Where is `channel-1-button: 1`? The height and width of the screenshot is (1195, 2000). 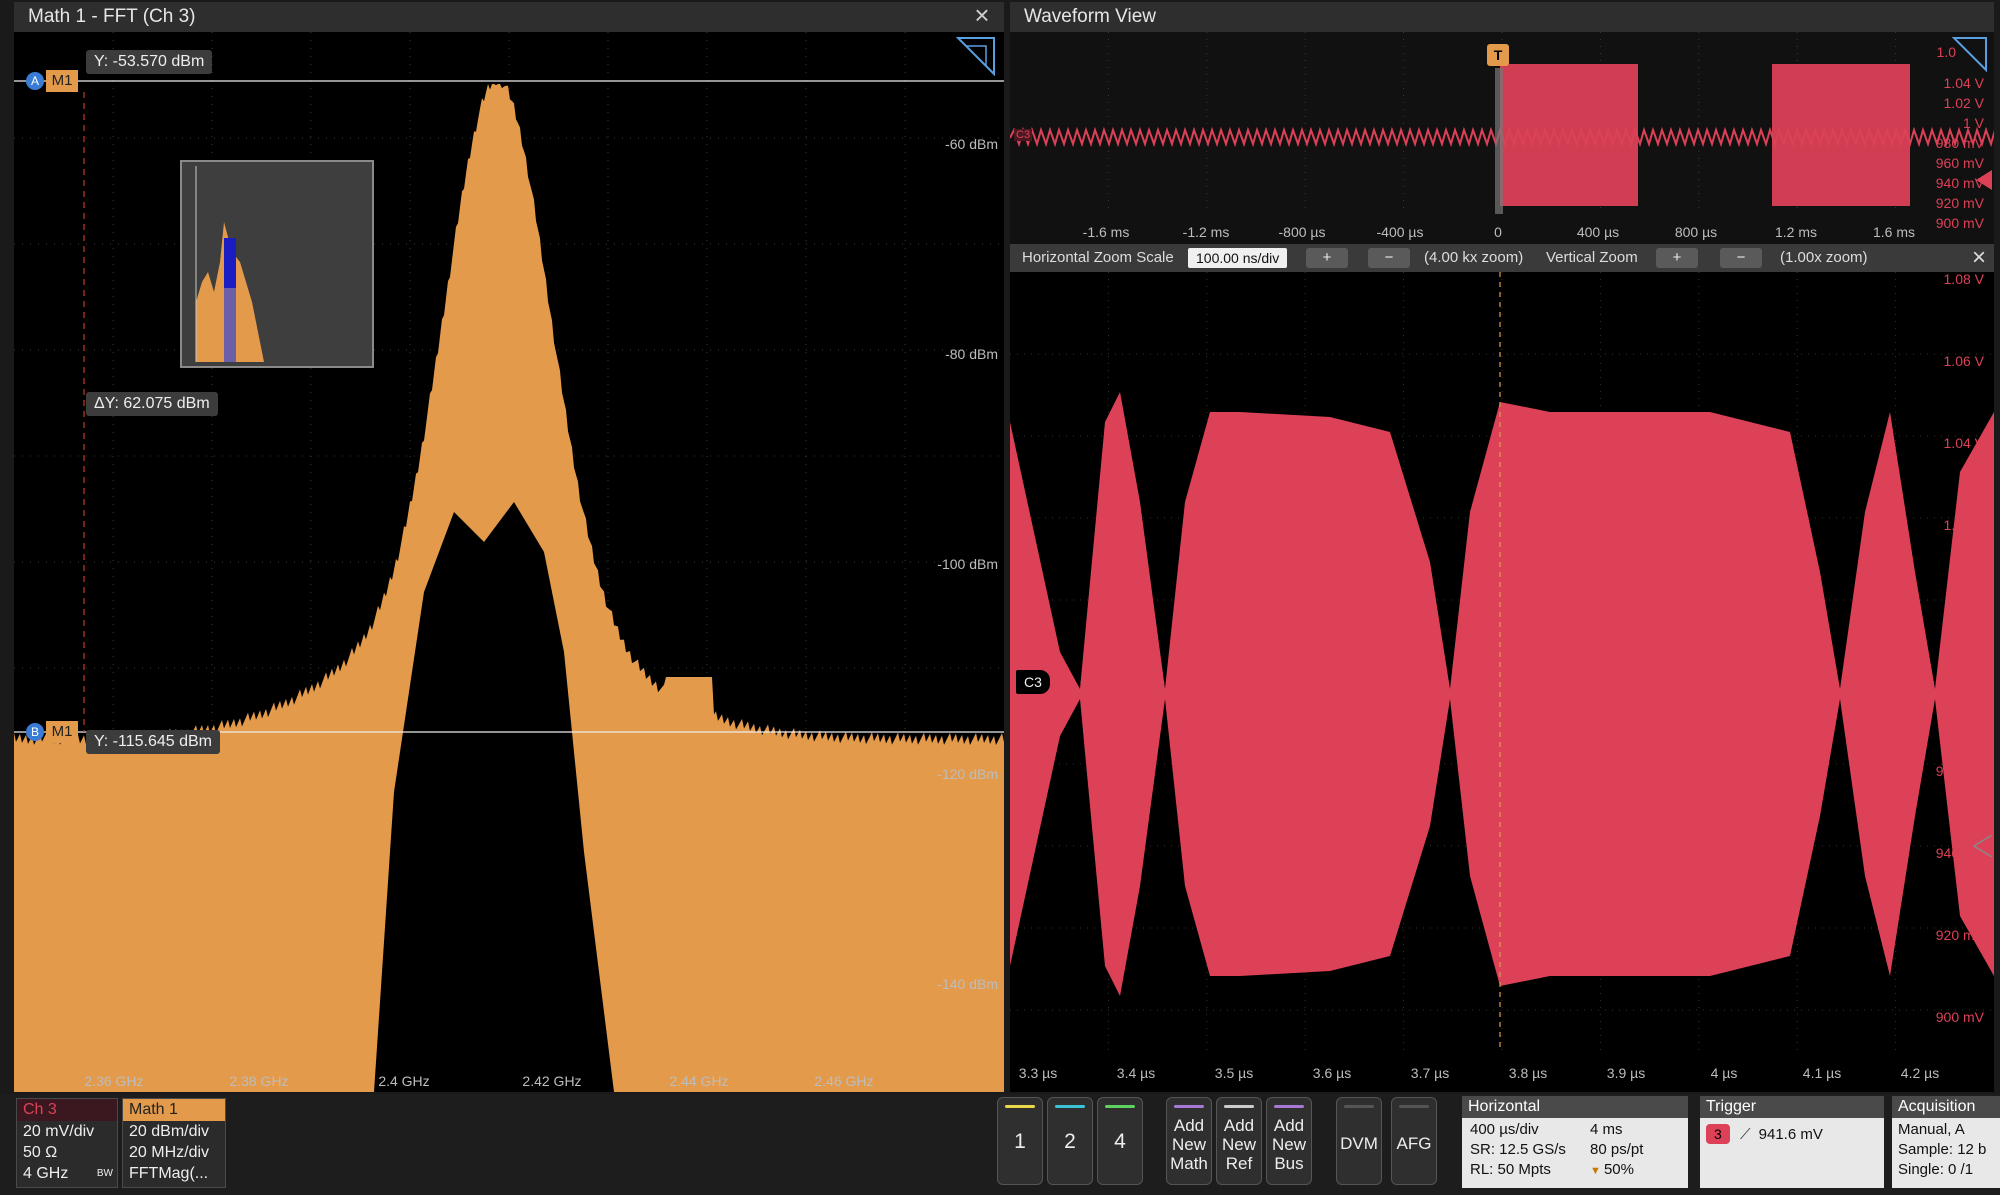
channel-1-button: 1 is located at coordinates (1020, 1141).